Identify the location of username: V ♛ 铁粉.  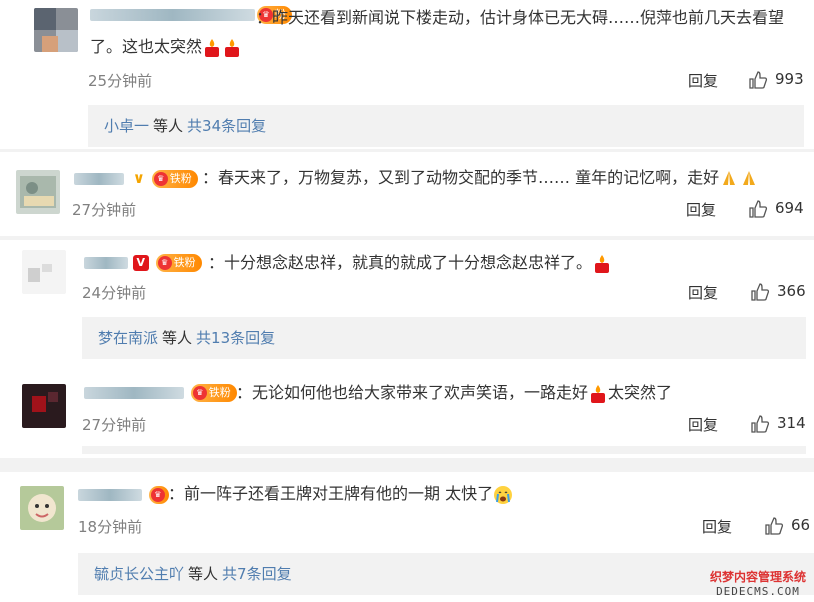
(143, 262).